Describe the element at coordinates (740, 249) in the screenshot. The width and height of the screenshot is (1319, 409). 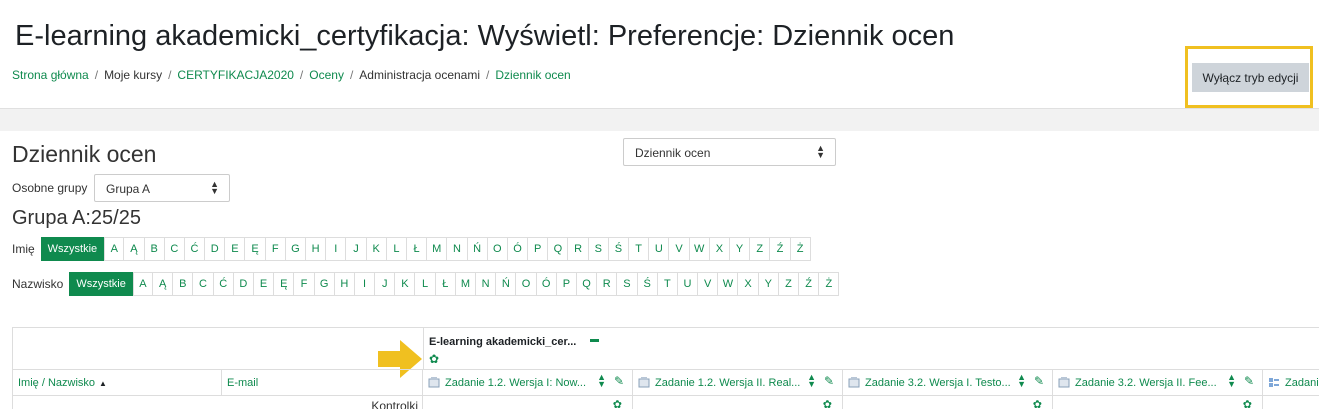
I see `firstname-initial-31: Y` at that location.